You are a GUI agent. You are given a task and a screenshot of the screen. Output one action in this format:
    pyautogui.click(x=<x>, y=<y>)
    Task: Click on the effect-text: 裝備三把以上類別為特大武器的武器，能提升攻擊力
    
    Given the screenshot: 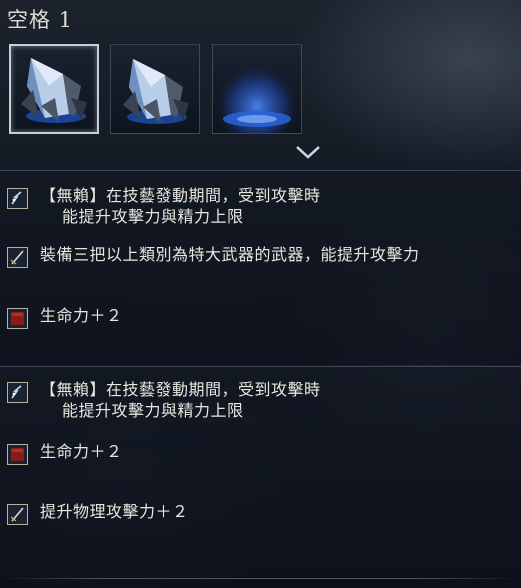 What is the action you would take?
    pyautogui.click(x=230, y=254)
    